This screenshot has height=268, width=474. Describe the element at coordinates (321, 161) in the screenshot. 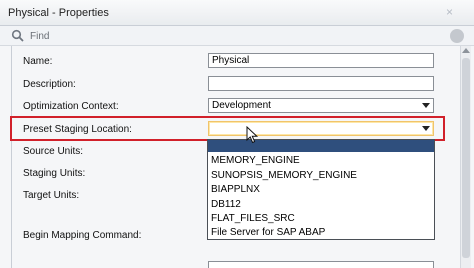

I see `dropdown-option: MEMORY_ENGINE` at that location.